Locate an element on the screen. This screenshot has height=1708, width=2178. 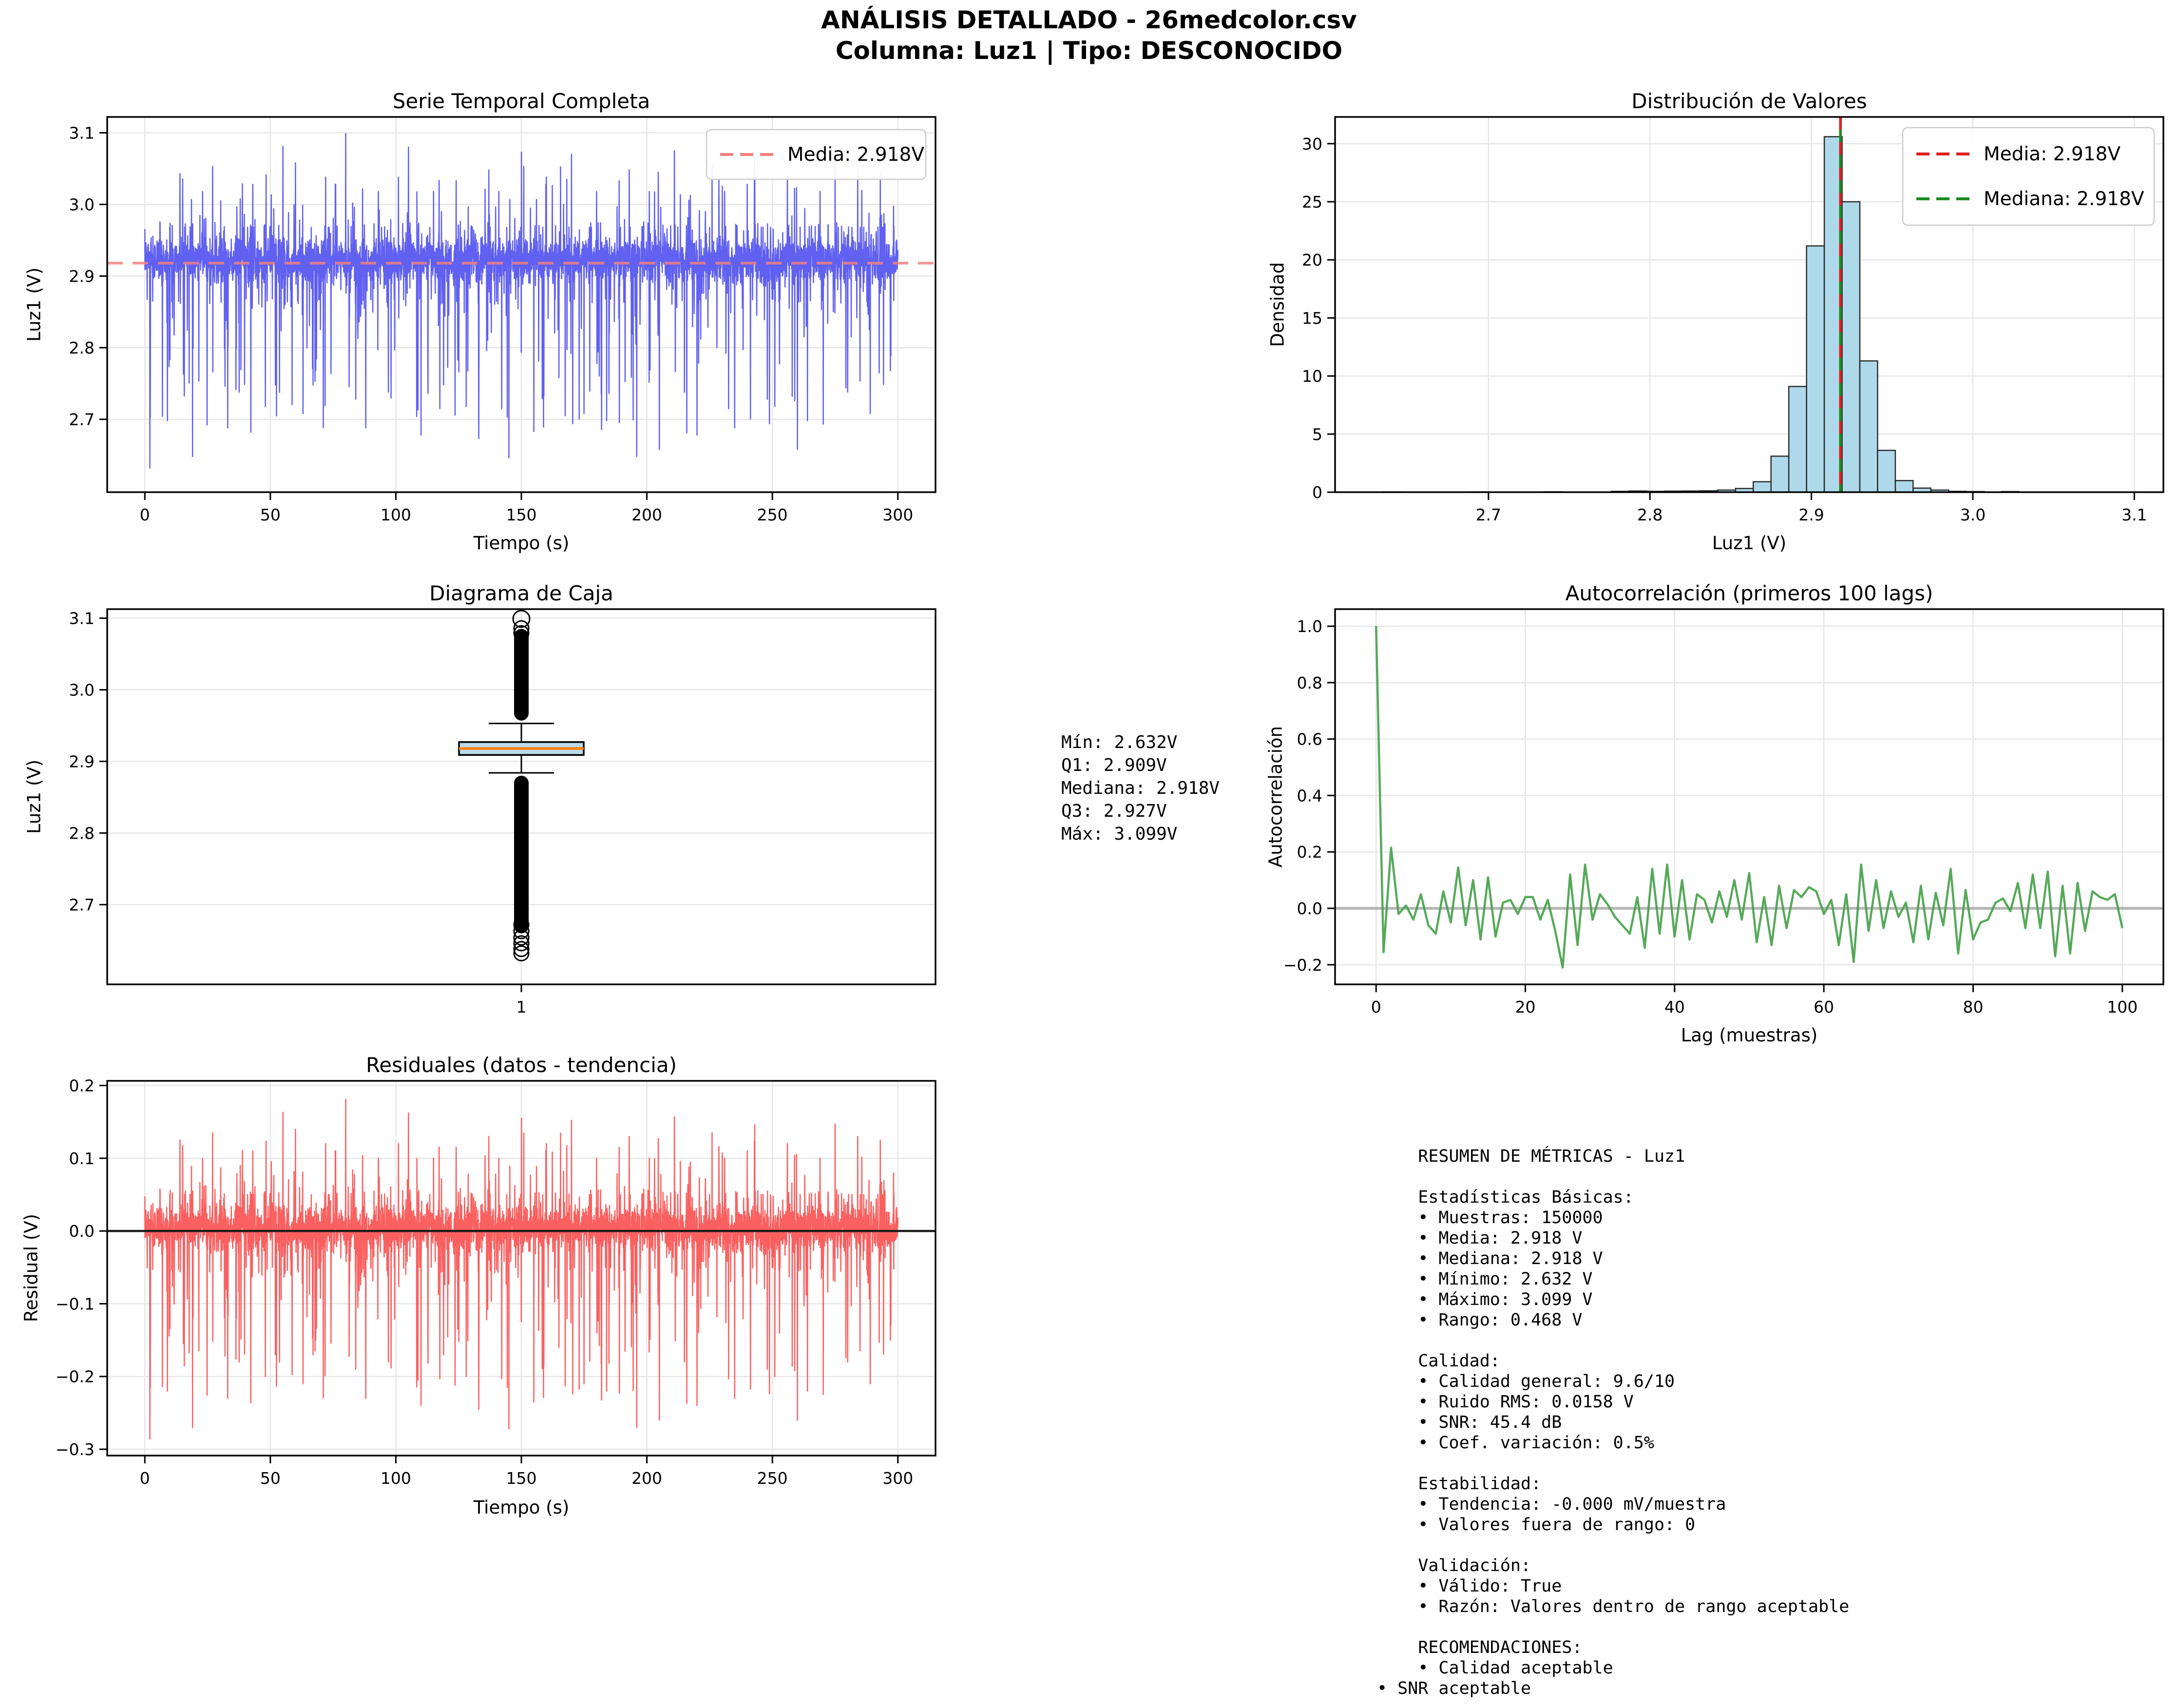
autocorr-yaxis-label: Autocorrelación is located at coordinates (1276, 797).